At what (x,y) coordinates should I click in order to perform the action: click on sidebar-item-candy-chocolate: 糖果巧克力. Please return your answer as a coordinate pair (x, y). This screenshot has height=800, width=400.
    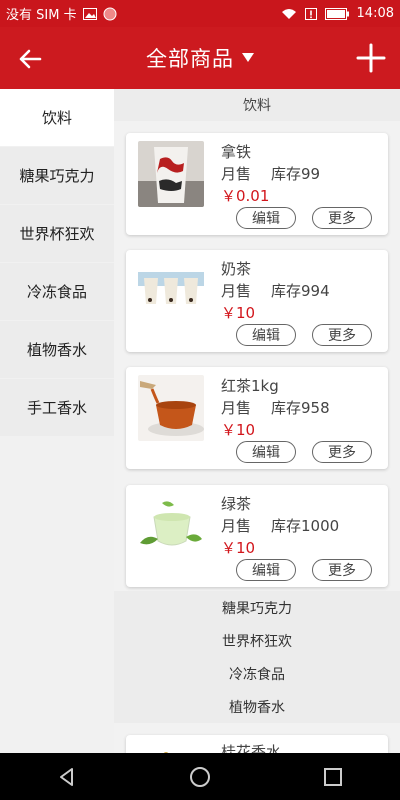
    Looking at the image, I should click on (57, 175).